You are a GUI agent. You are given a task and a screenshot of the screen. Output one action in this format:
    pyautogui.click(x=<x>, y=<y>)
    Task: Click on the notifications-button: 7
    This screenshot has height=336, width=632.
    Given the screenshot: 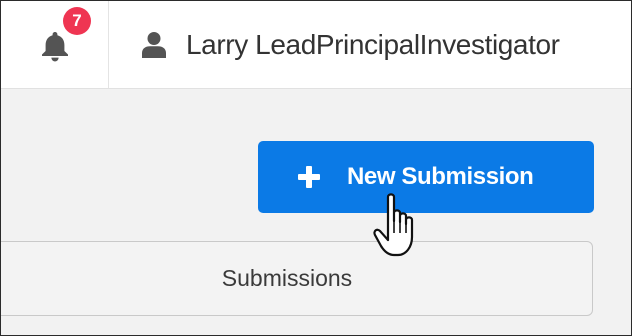 What is the action you would take?
    pyautogui.click(x=55, y=44)
    